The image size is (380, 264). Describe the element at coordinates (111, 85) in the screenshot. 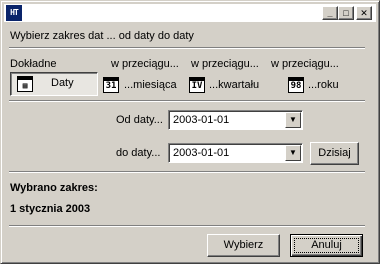

I see `month-calendar-icon: 31` at that location.